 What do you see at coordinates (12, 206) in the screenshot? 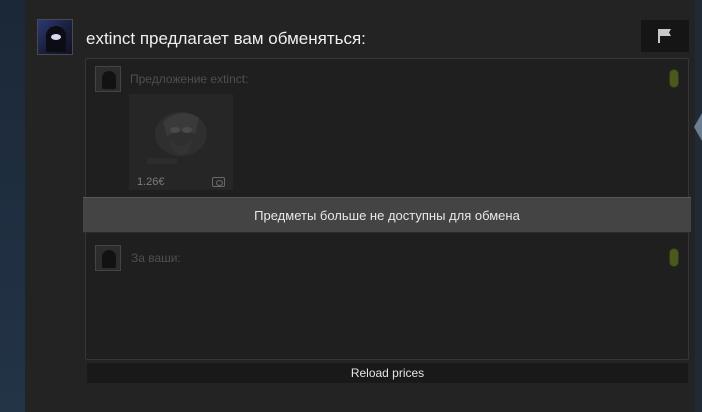
I see `sidebar-strip` at bounding box center [12, 206].